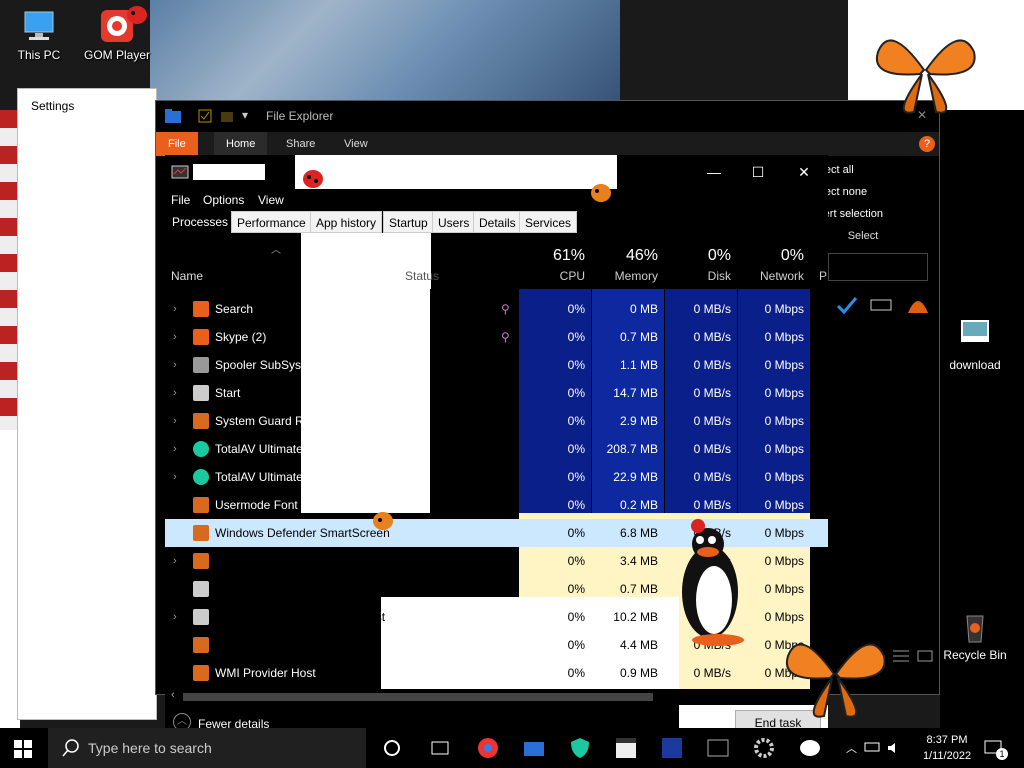 The height and width of the screenshot is (768, 1024). I want to click on settings-window: Settings, so click(87, 404).